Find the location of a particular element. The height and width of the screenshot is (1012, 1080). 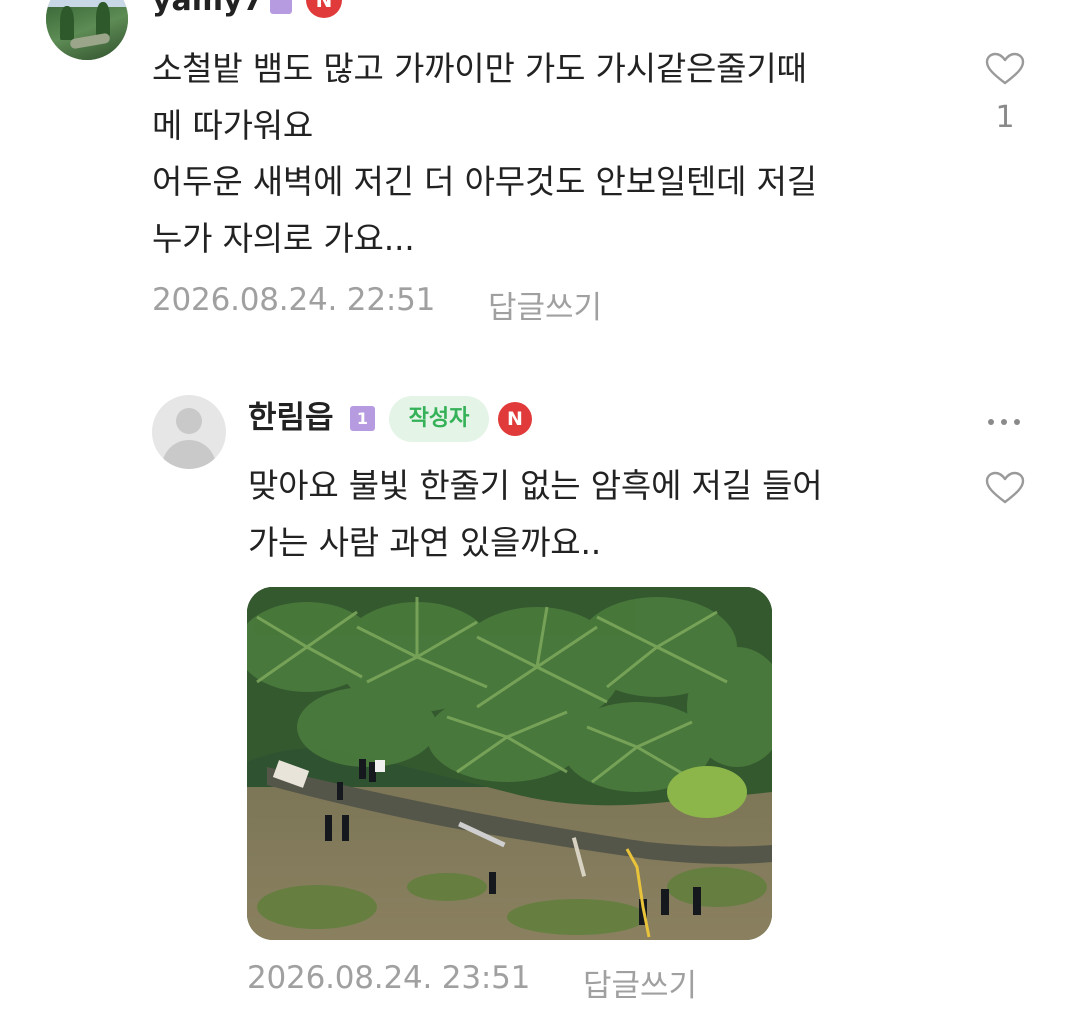

avatar is located at coordinates (87, 30).